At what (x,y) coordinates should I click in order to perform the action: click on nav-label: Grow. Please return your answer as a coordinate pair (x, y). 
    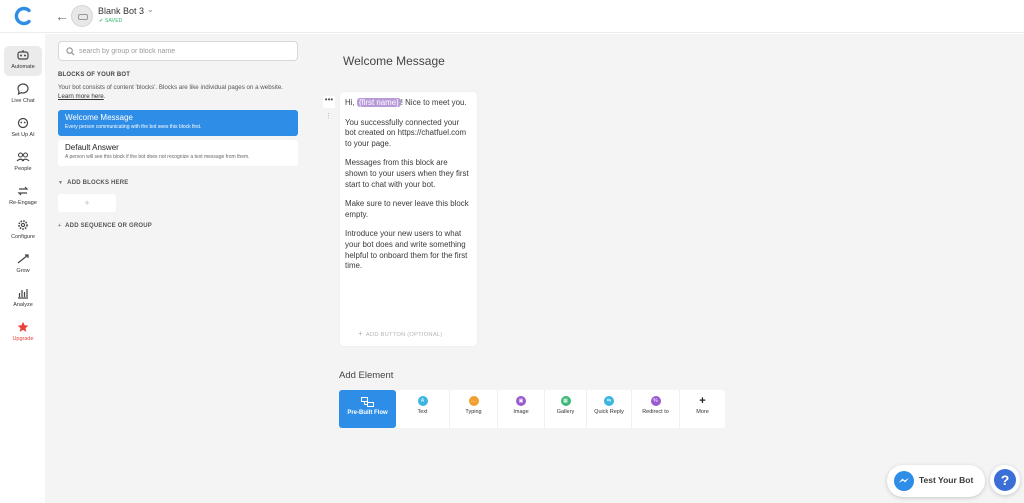
    Looking at the image, I should click on (23, 271).